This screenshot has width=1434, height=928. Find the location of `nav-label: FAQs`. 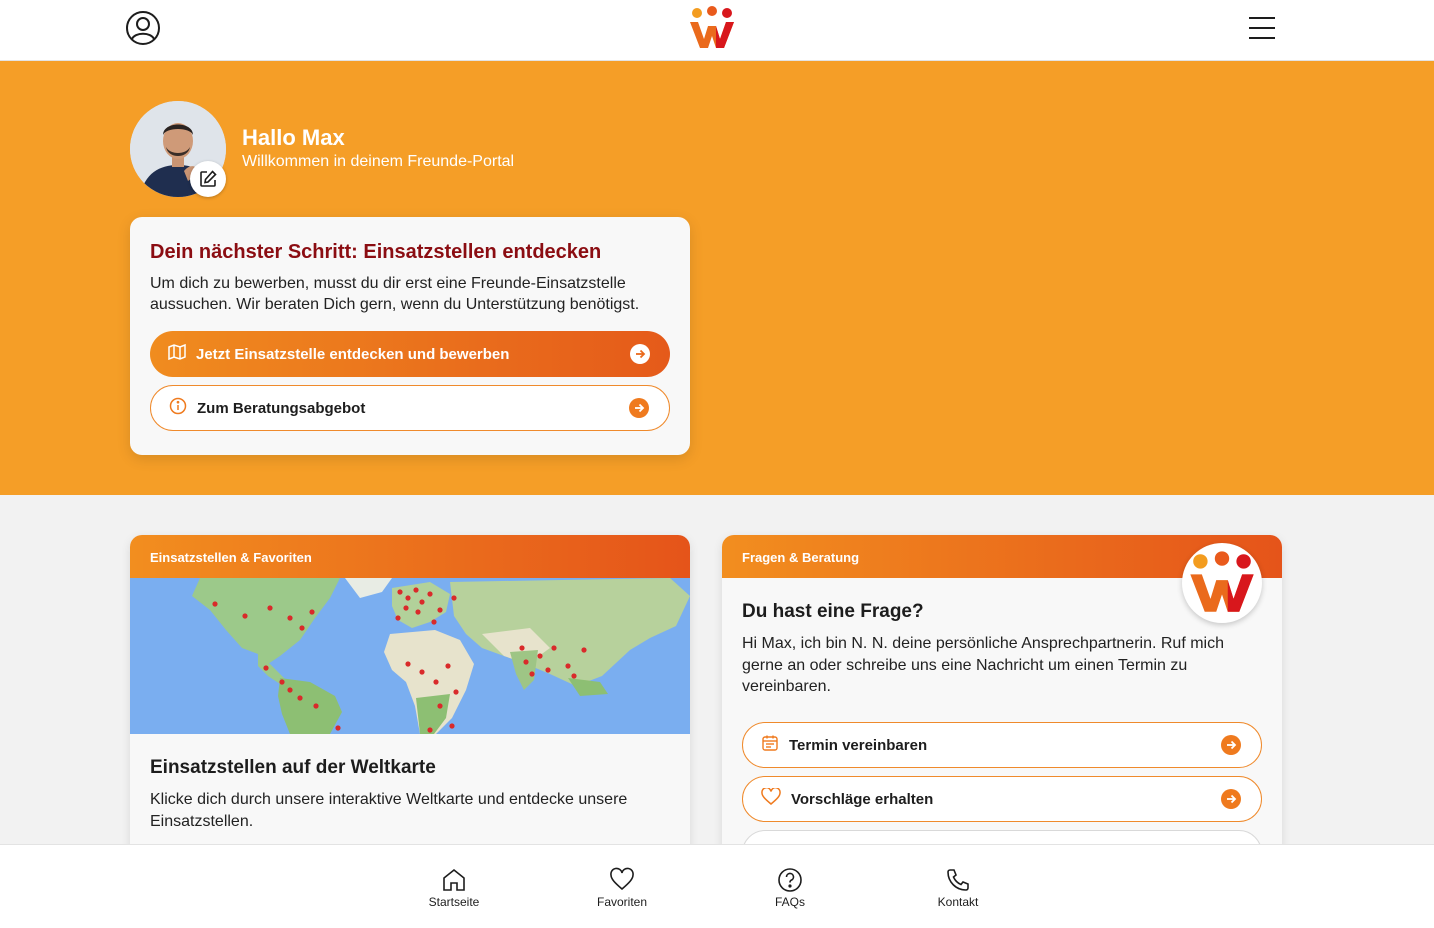

nav-label: FAQs is located at coordinates (789, 902).